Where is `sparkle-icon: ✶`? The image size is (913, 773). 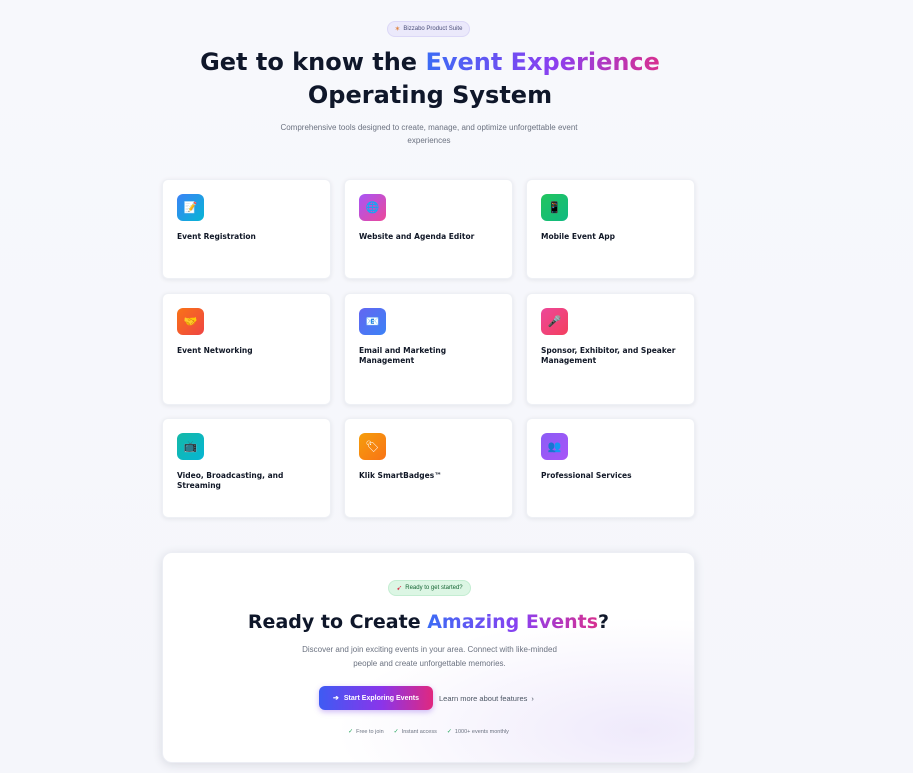 sparkle-icon: ✶ is located at coordinates (397, 29).